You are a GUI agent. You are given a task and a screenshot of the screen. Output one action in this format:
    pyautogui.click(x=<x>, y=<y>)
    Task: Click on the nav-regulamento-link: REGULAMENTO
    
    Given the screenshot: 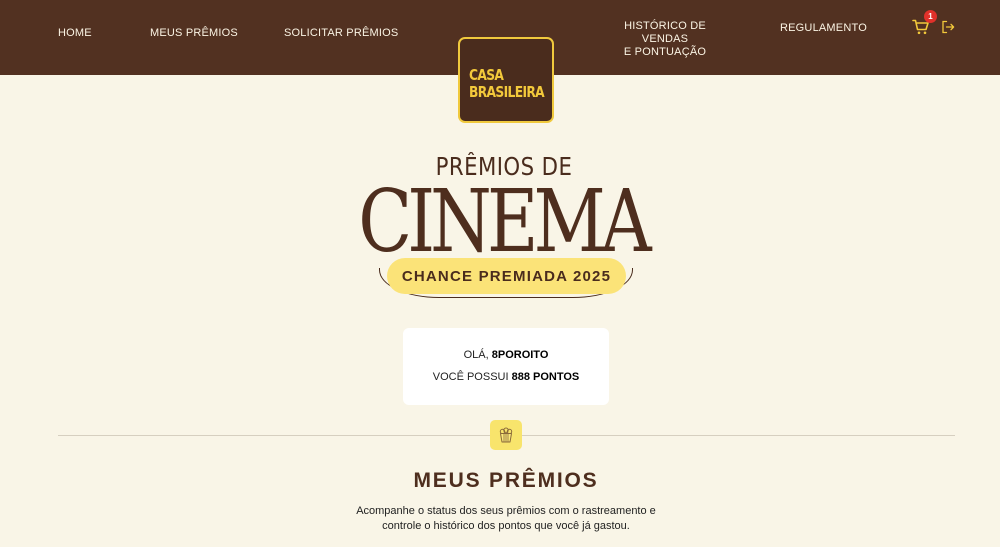 What is the action you would take?
    pyautogui.click(x=823, y=28)
    